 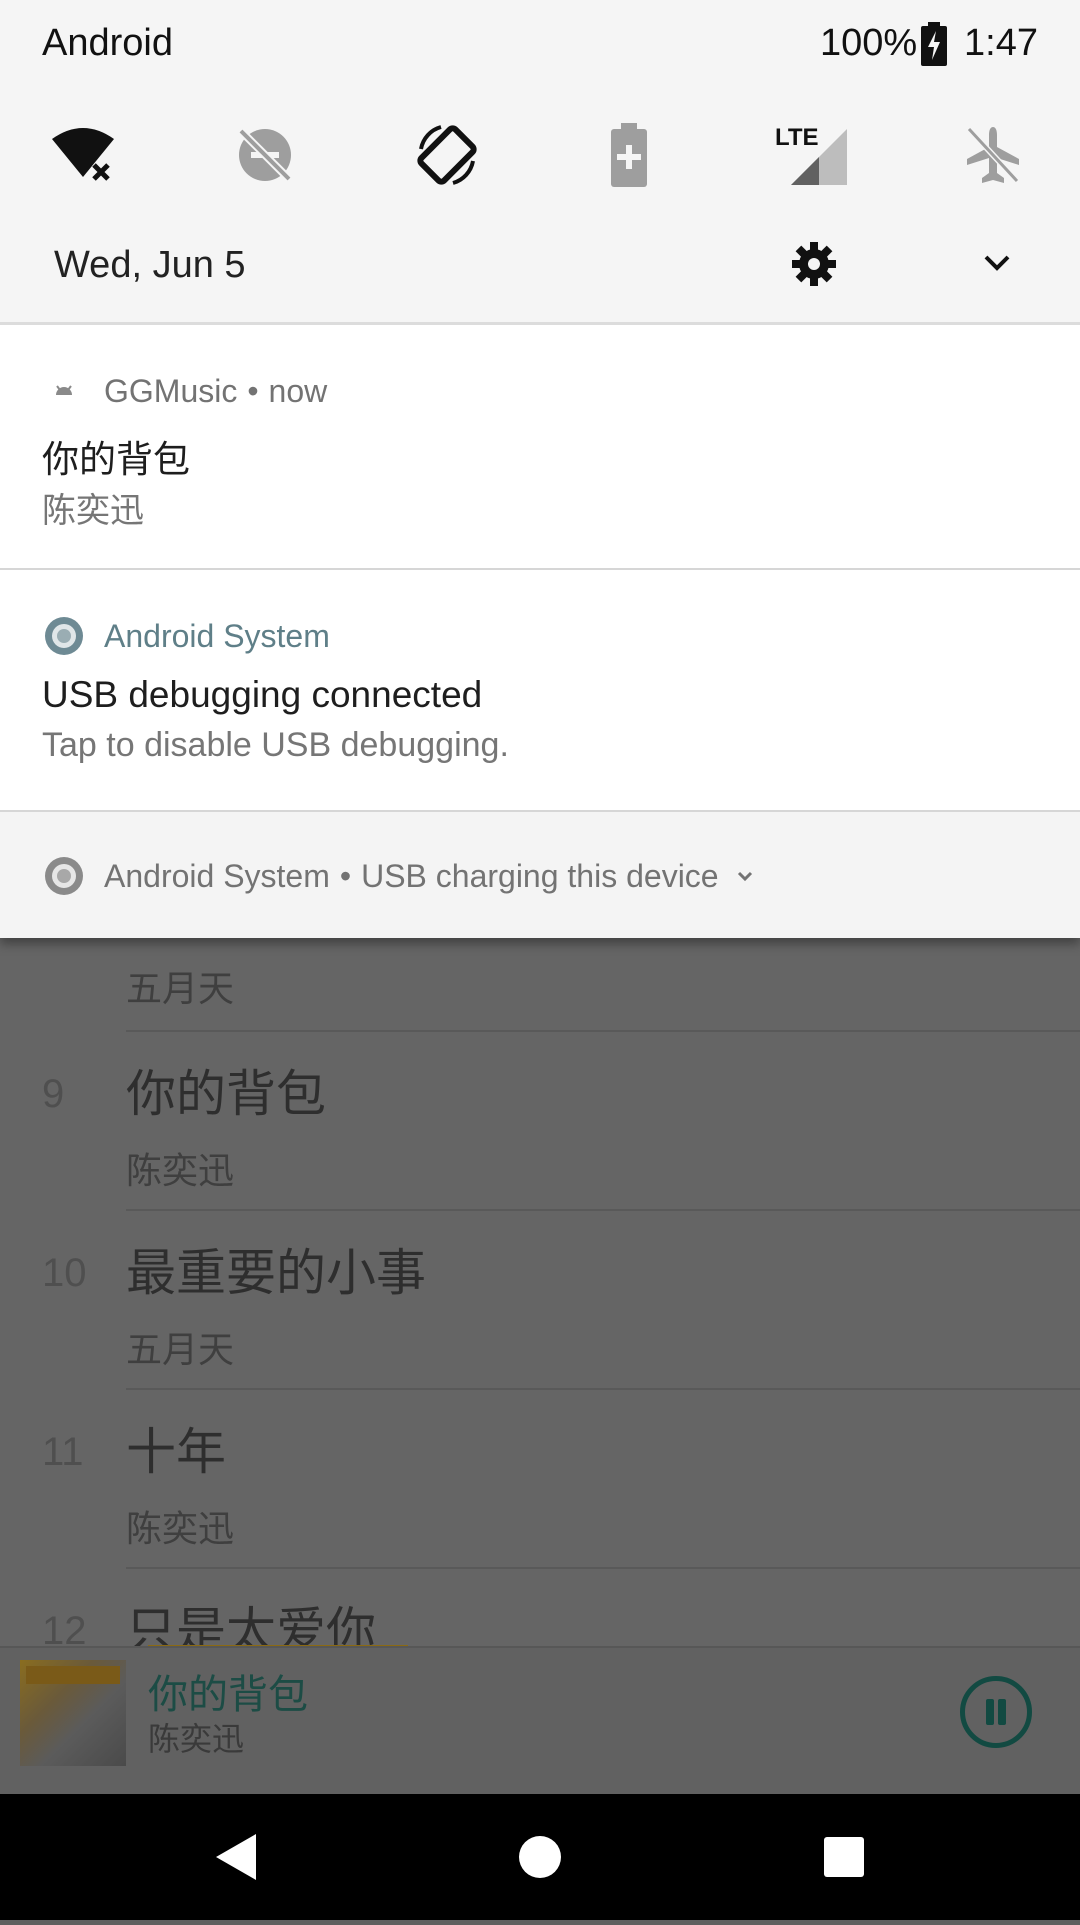 What do you see at coordinates (83, 155) in the screenshot?
I see `wifi-off-icon` at bounding box center [83, 155].